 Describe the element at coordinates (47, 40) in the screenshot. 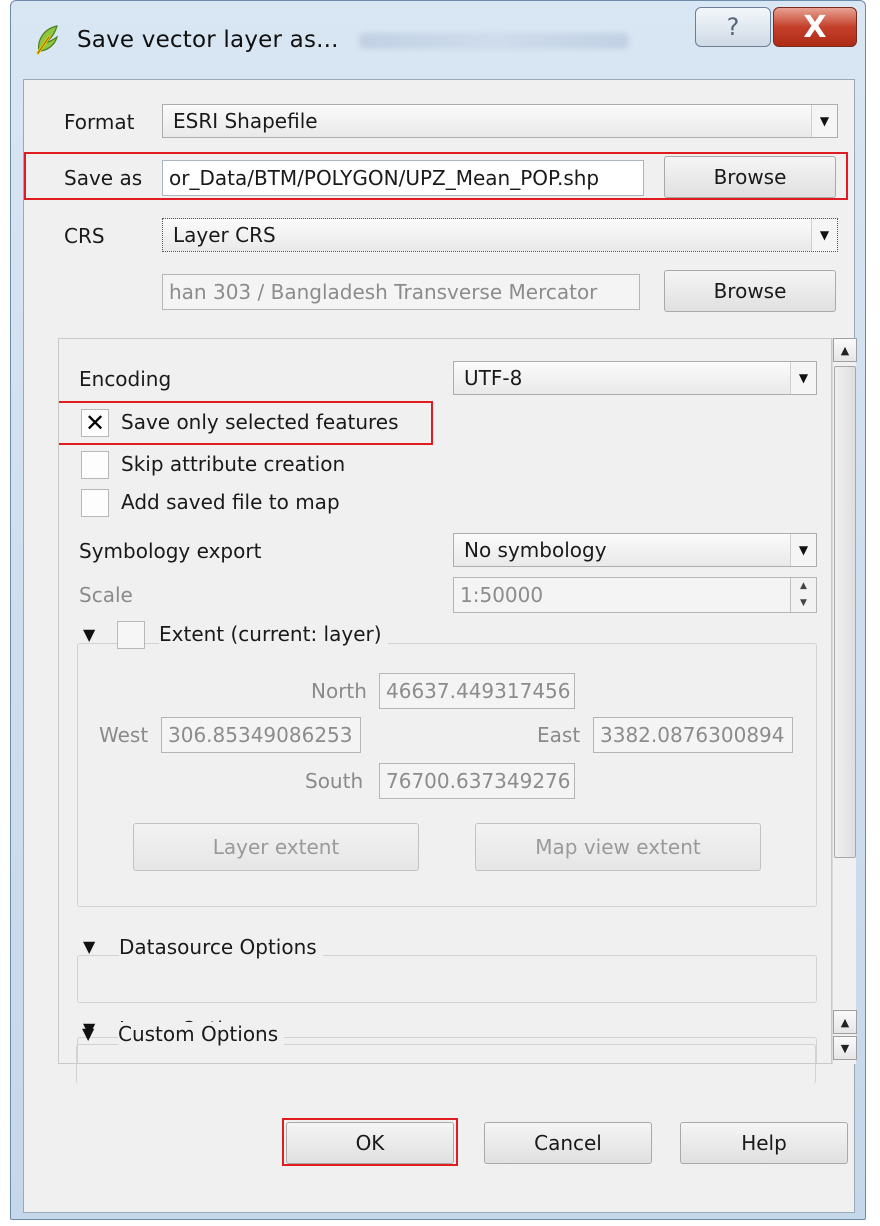

I see `qgis-icon` at that location.